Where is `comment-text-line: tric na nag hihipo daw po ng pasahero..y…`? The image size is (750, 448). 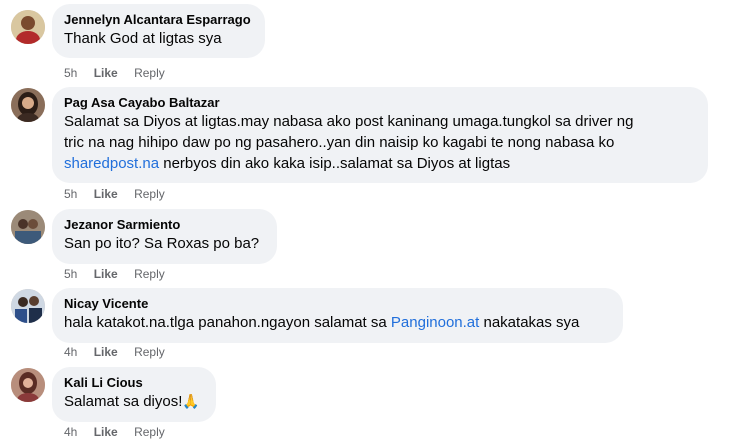
comment-text-line: tric na nag hihipo daw po ng pasahero..y… is located at coordinates (339, 142).